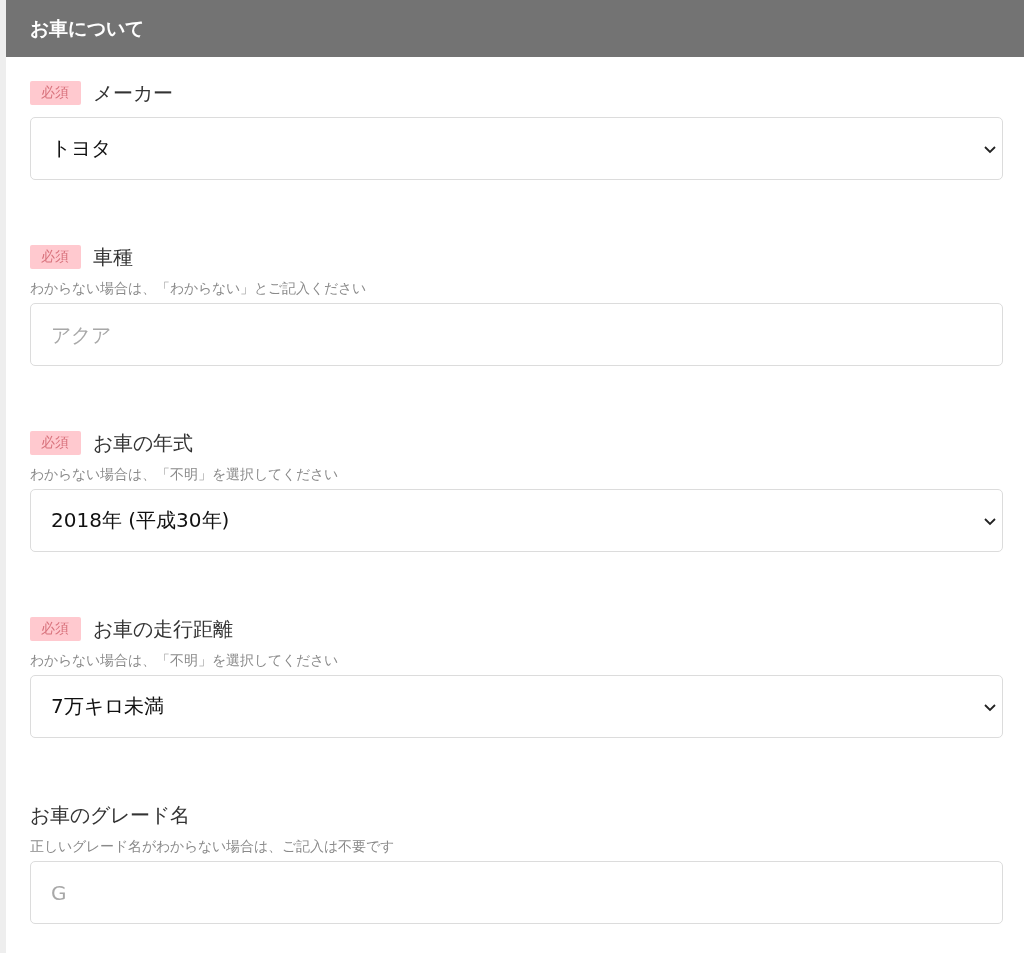 The image size is (1024, 953). I want to click on field-hint: 正しいグレード名がわからない場合は、ご記入は不要です, so click(212, 846).